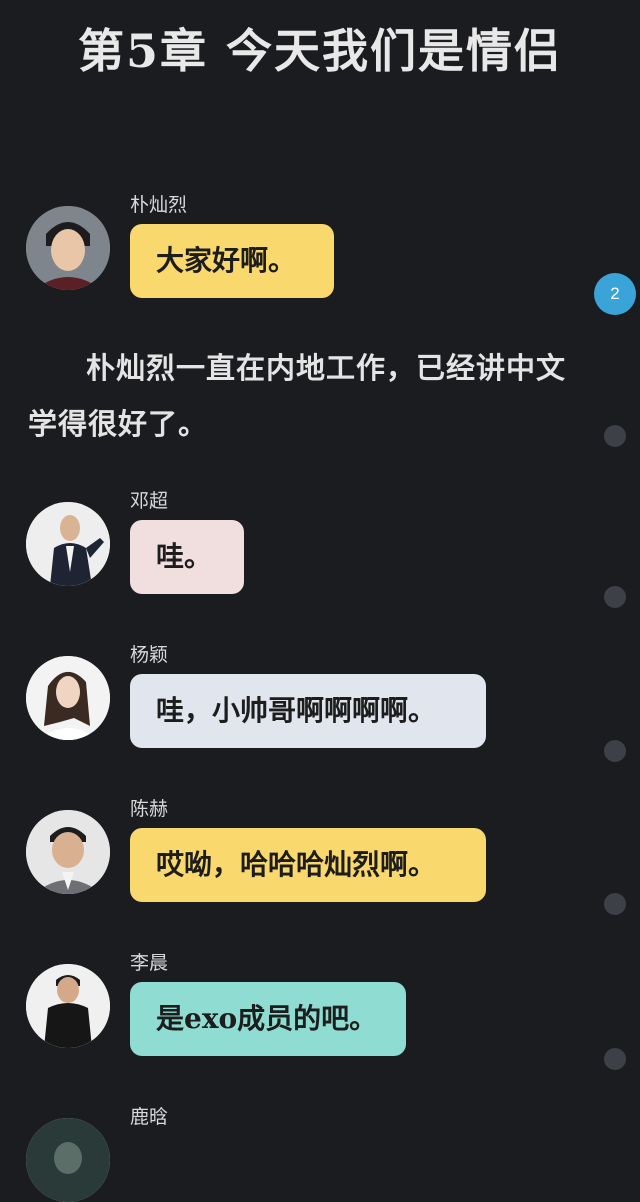 This screenshot has height=1202, width=640. What do you see at coordinates (149, 809) in the screenshot?
I see `sender-name: 陈赫` at bounding box center [149, 809].